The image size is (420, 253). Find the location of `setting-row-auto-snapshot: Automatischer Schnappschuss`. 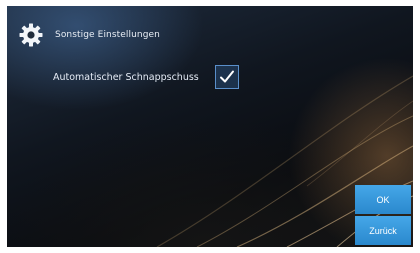

setting-row-auto-snapshot: Automatischer Schnappschuss is located at coordinates (146, 77).